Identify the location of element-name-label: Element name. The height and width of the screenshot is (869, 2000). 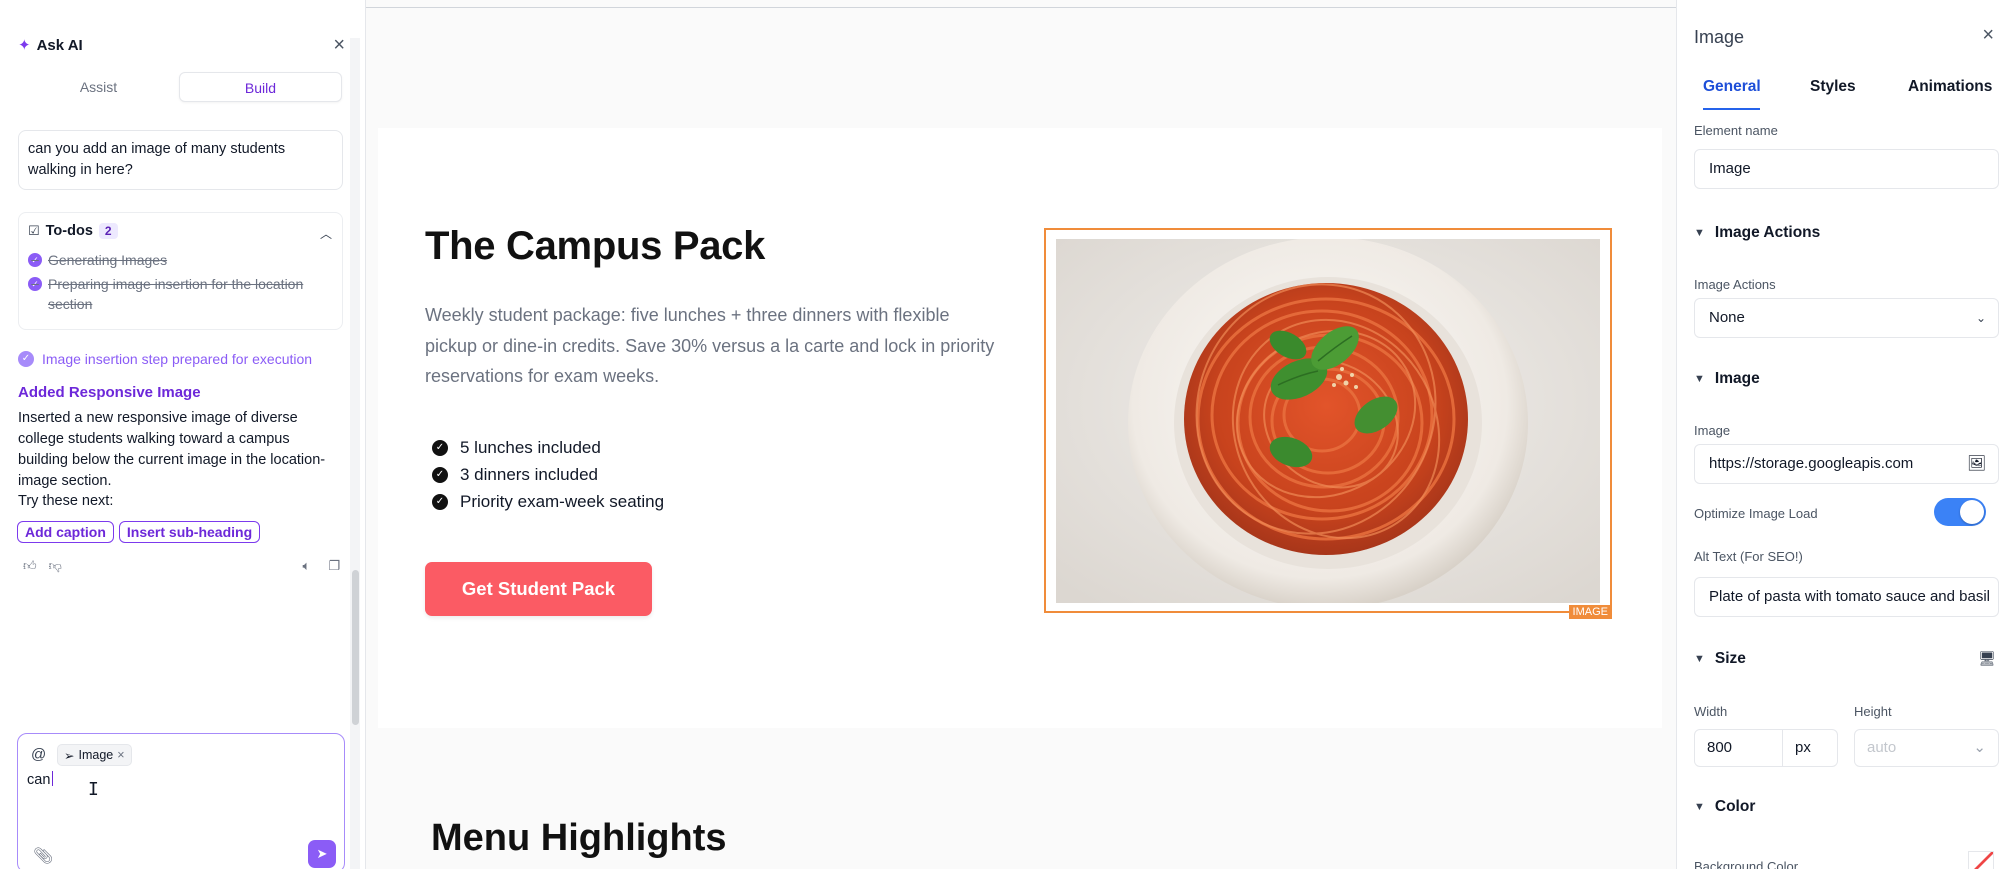
(1736, 130).